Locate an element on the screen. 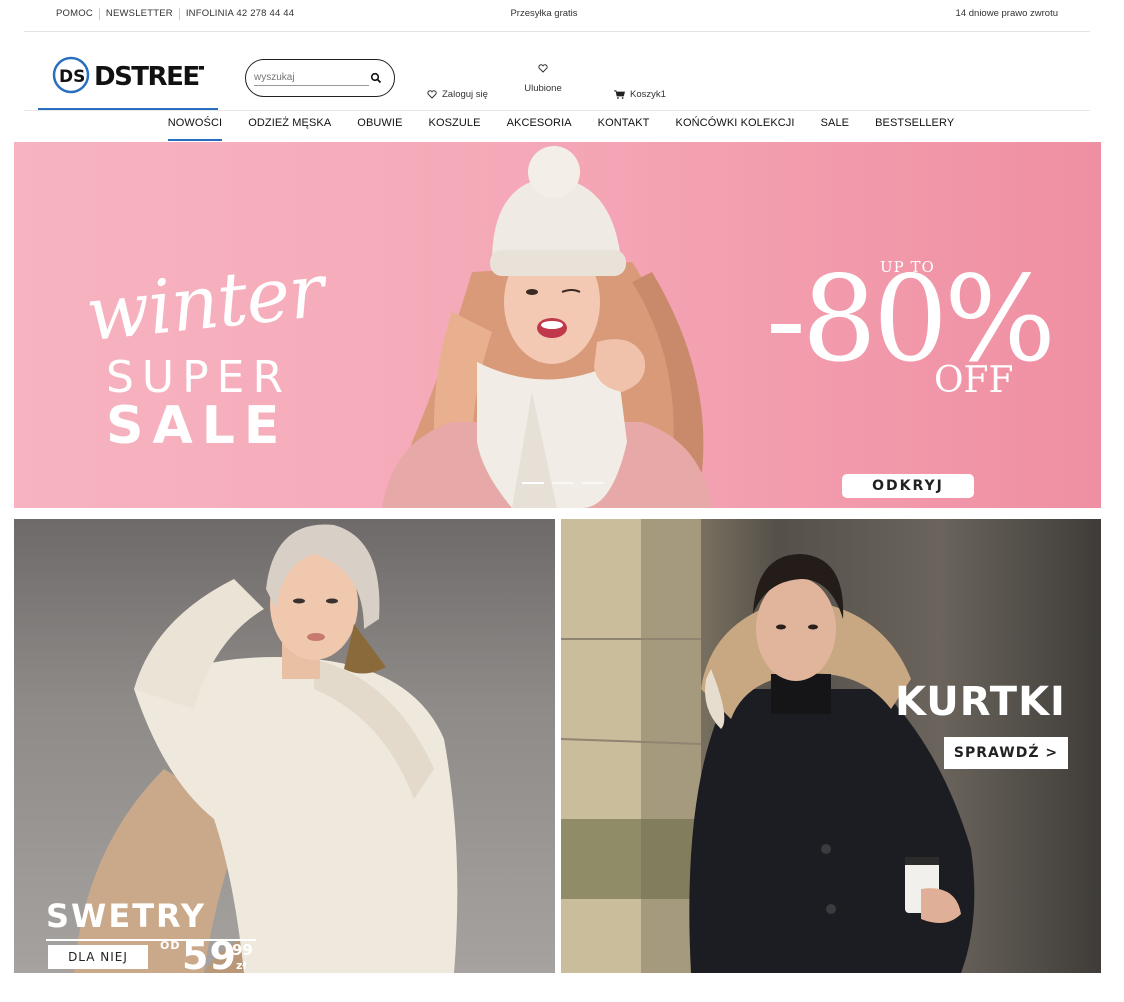  search-box is located at coordinates (320, 78).